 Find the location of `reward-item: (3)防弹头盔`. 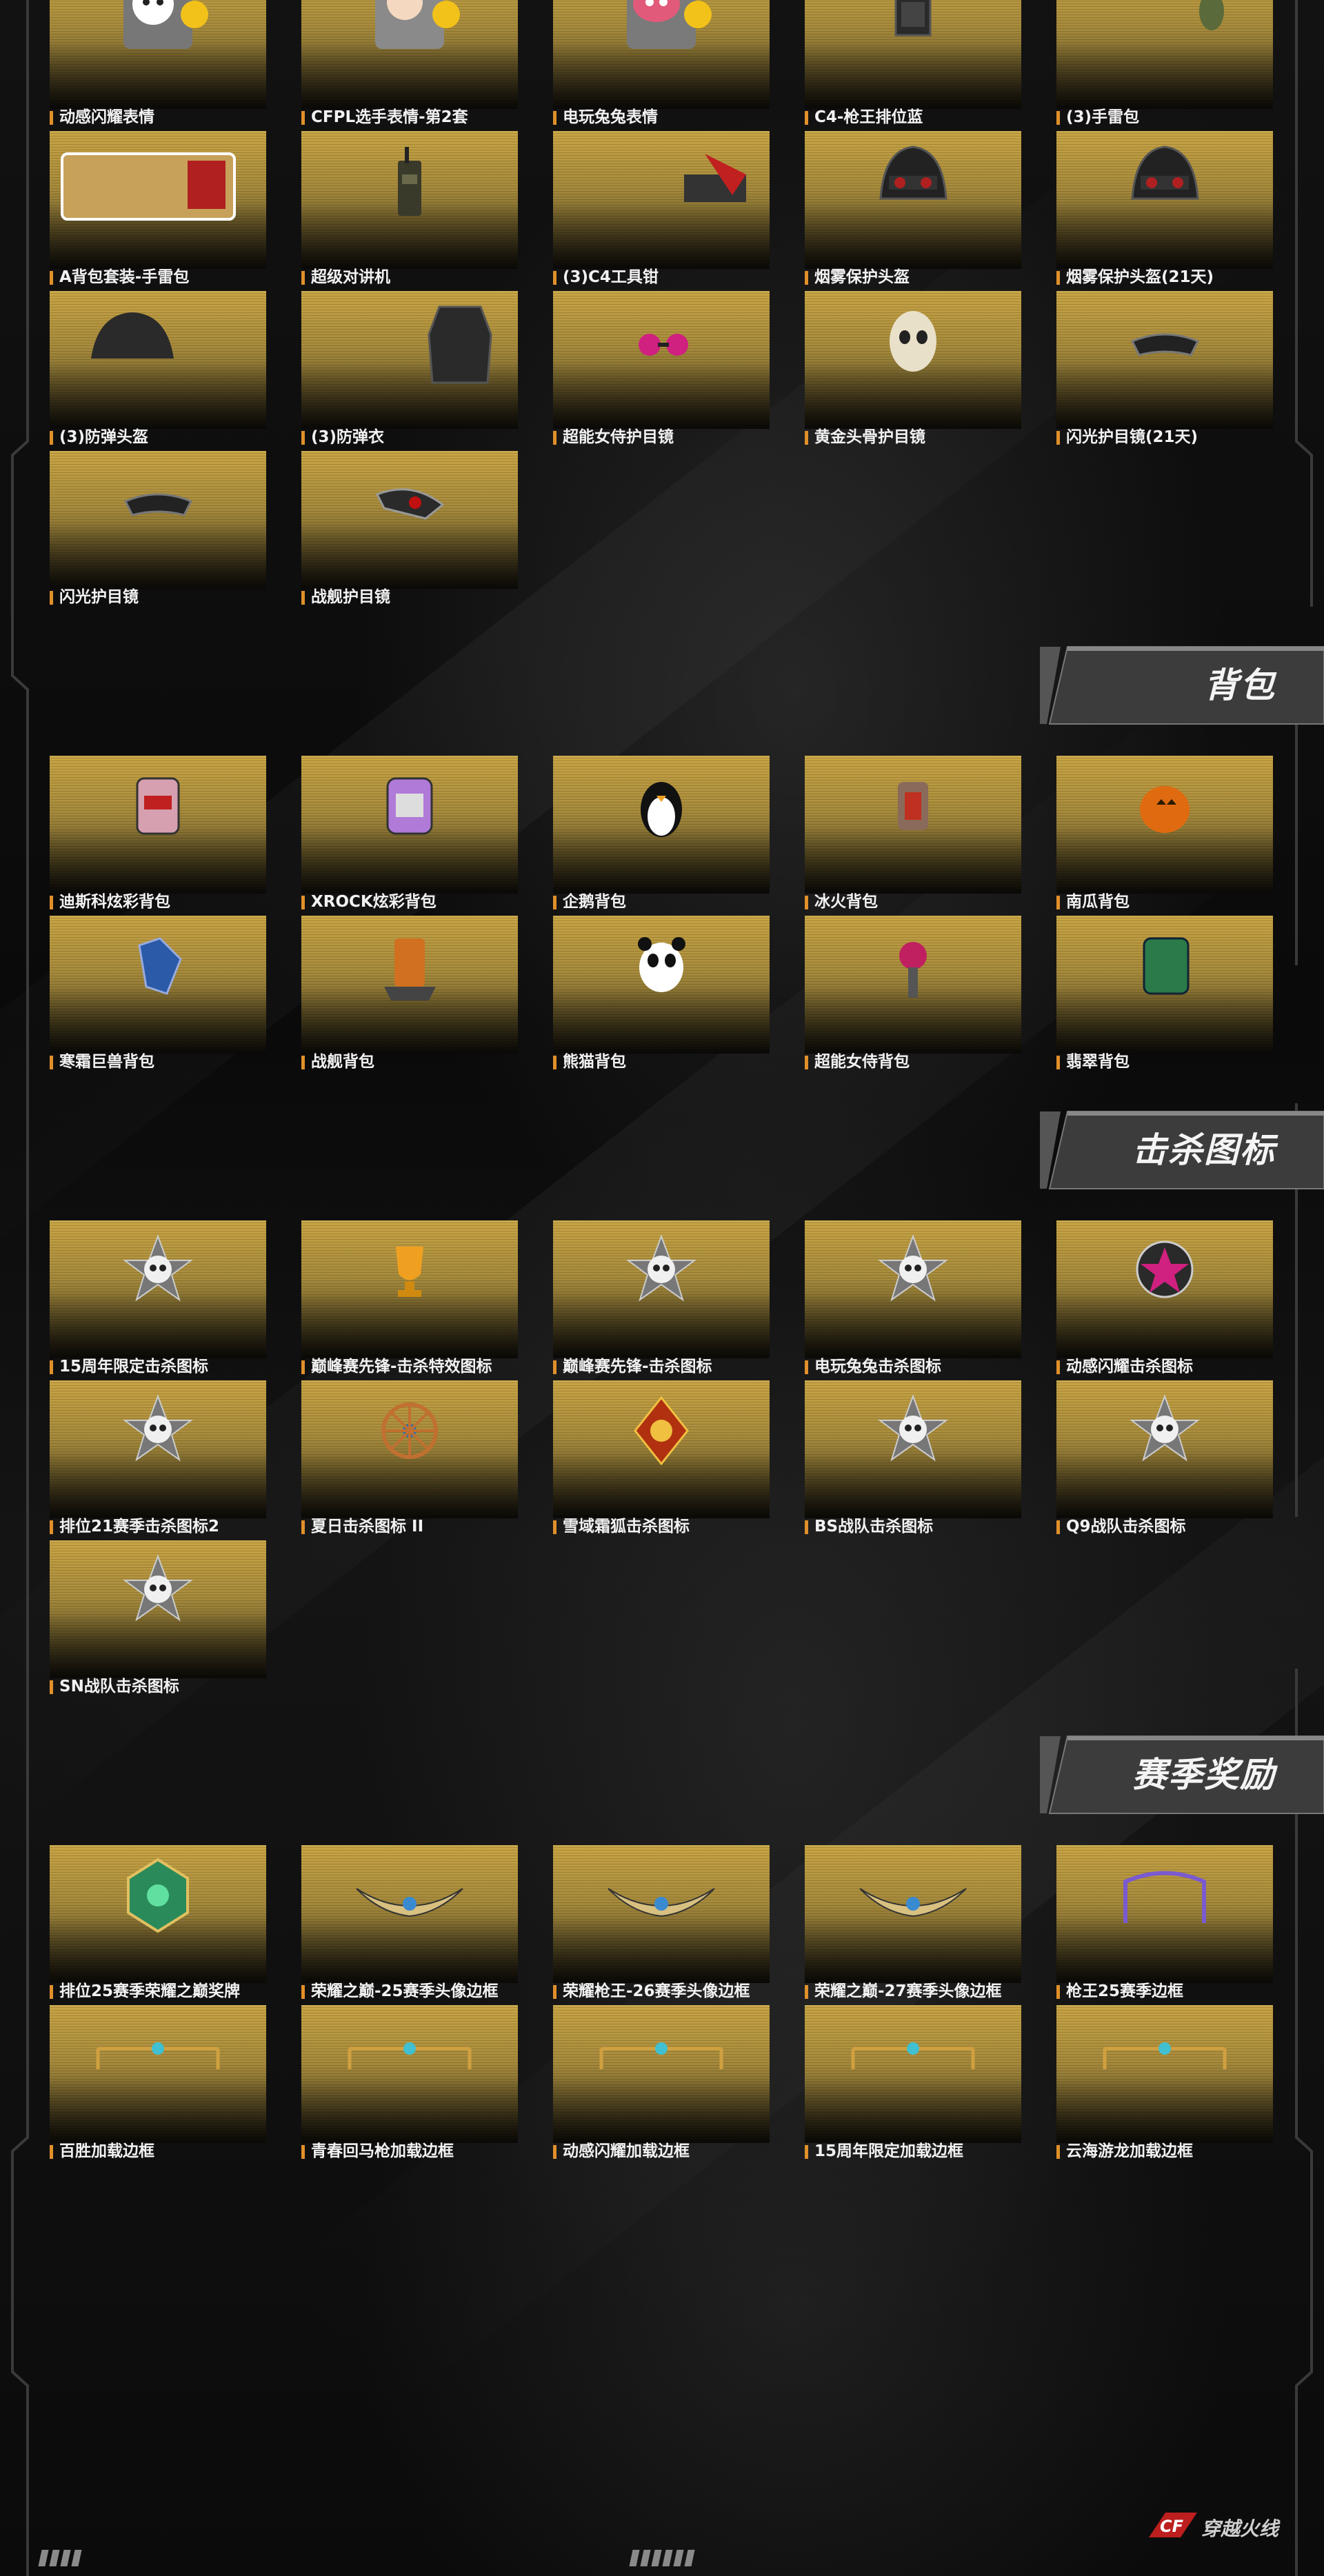

reward-item: (3)防弹头盔 is located at coordinates (158, 371).